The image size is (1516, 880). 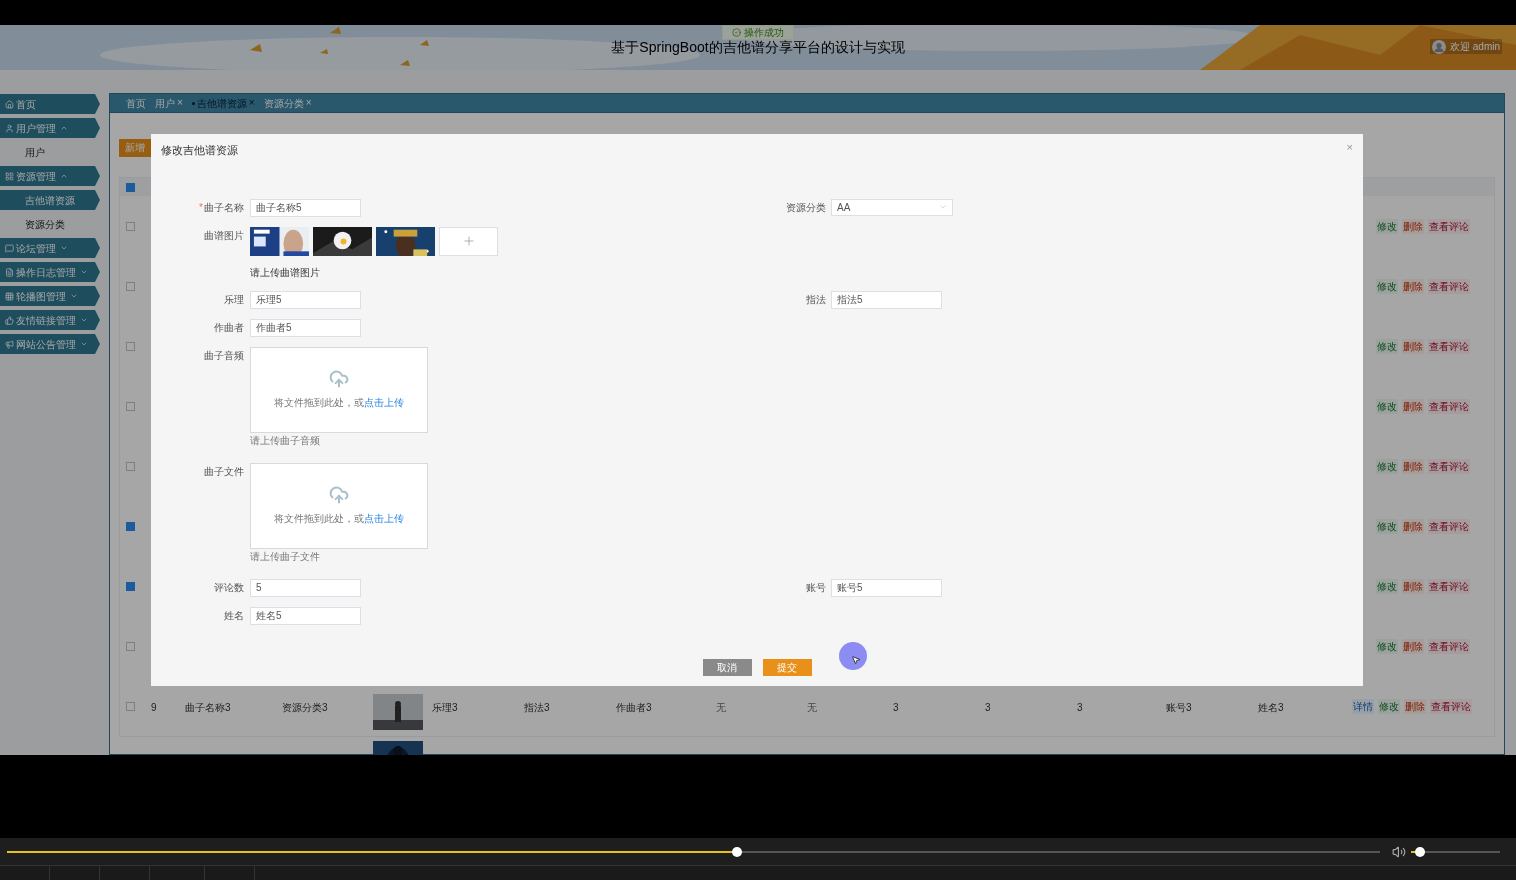 I want to click on tab: 用户 ×, so click(x=169, y=103).